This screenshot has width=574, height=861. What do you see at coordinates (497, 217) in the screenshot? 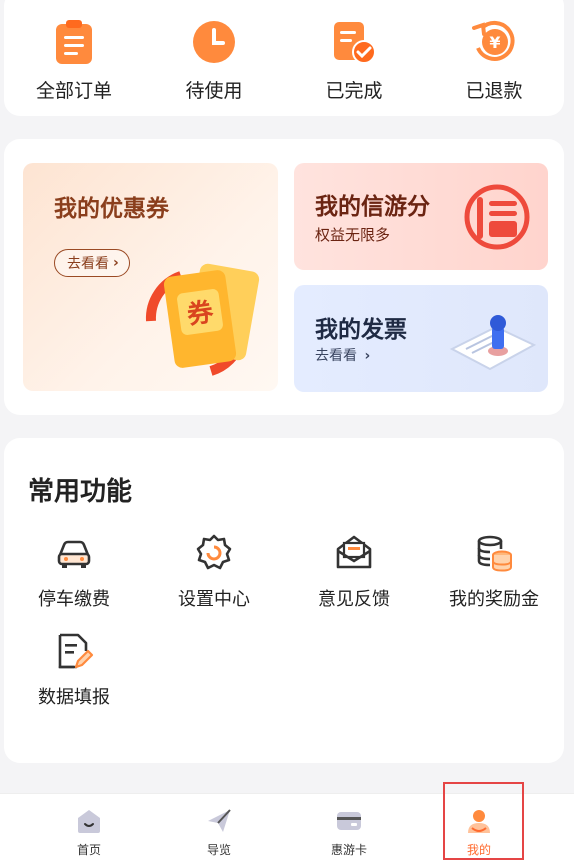
I see `credit-seal-icon` at bounding box center [497, 217].